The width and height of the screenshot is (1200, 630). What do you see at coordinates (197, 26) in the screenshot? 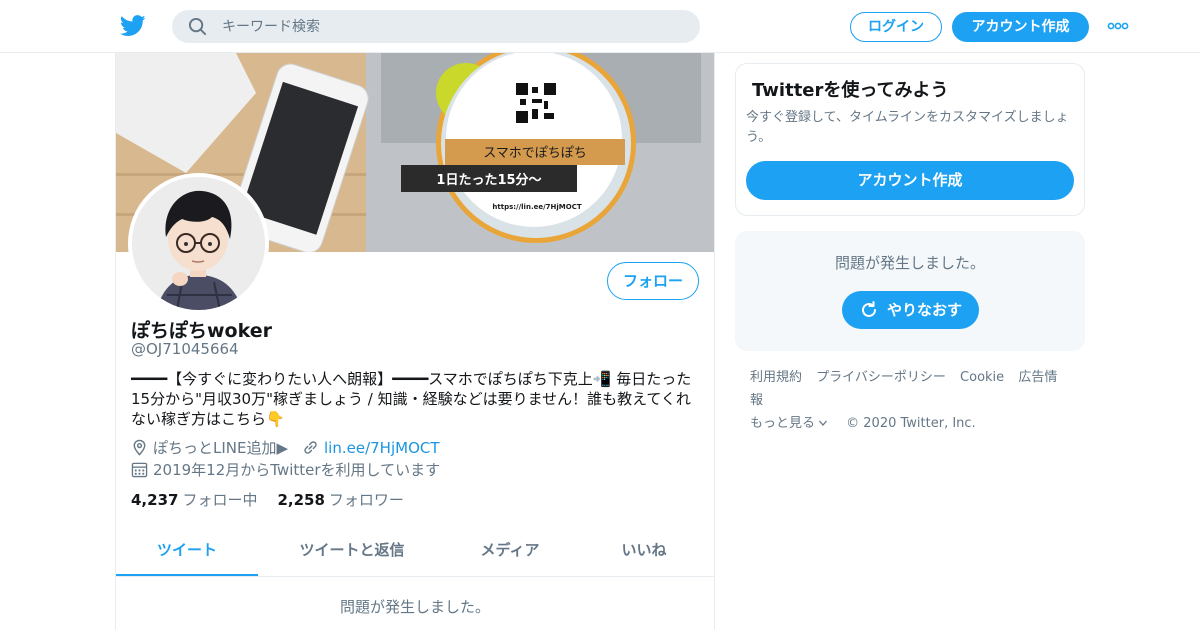
I see `search-icon` at bounding box center [197, 26].